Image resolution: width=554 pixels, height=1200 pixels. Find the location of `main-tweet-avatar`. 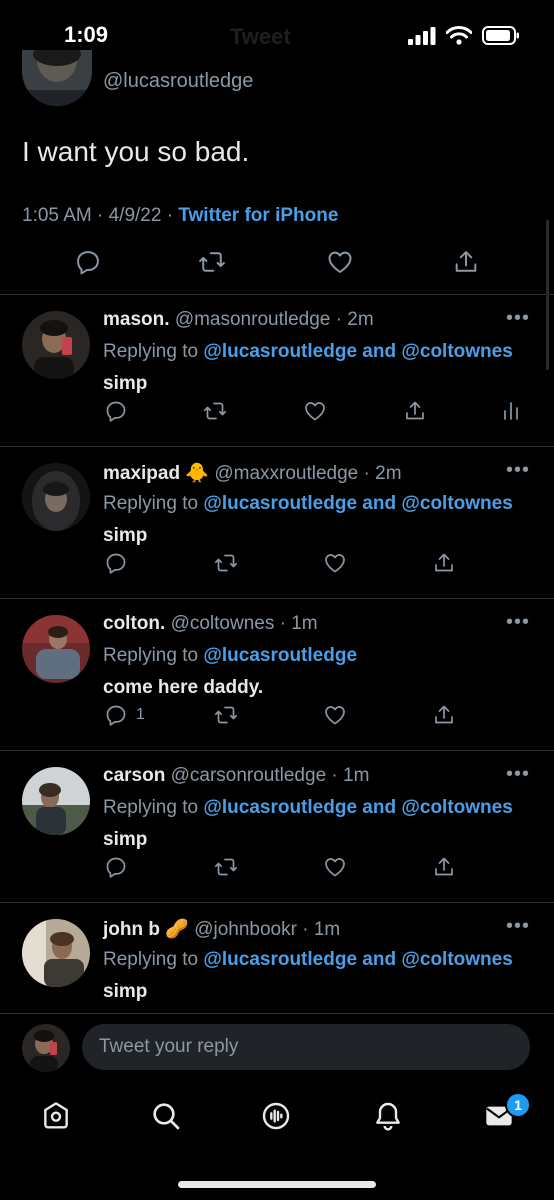

main-tweet-avatar is located at coordinates (57, 78).